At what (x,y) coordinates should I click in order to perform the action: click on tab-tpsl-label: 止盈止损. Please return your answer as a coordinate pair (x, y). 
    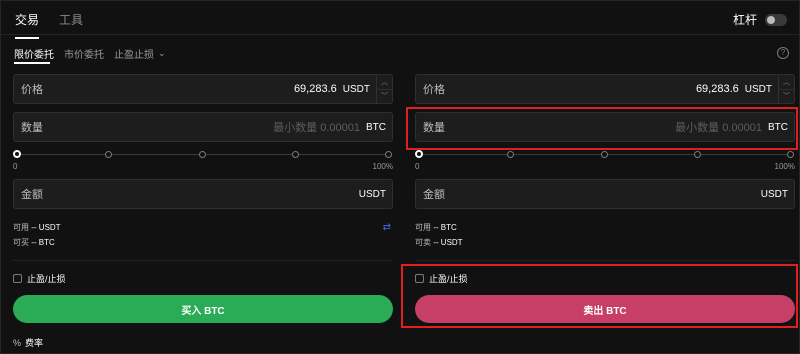
    Looking at the image, I should click on (134, 55).